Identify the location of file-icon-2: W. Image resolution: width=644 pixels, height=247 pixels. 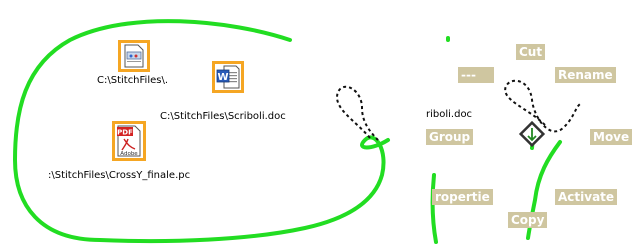
(228, 77).